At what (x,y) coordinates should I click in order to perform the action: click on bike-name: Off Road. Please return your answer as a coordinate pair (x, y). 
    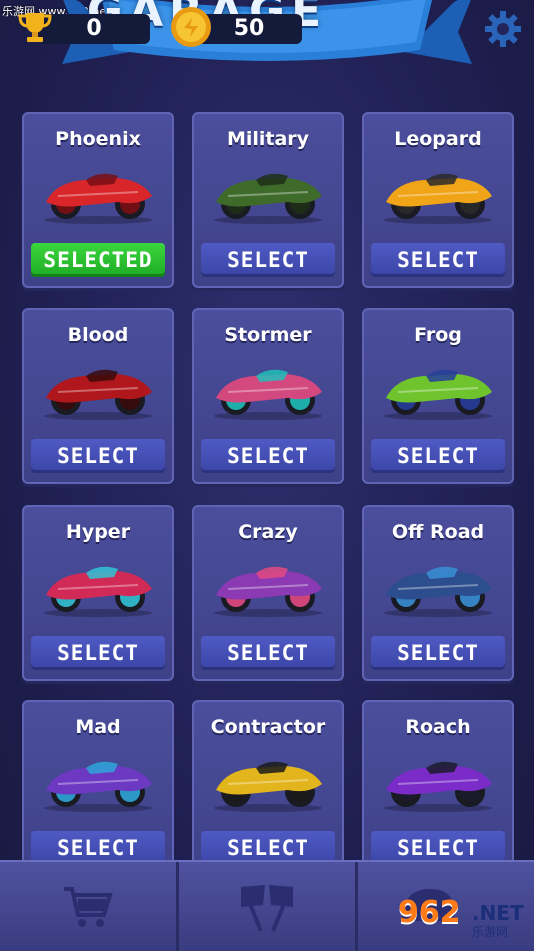
    Looking at the image, I should click on (438, 532).